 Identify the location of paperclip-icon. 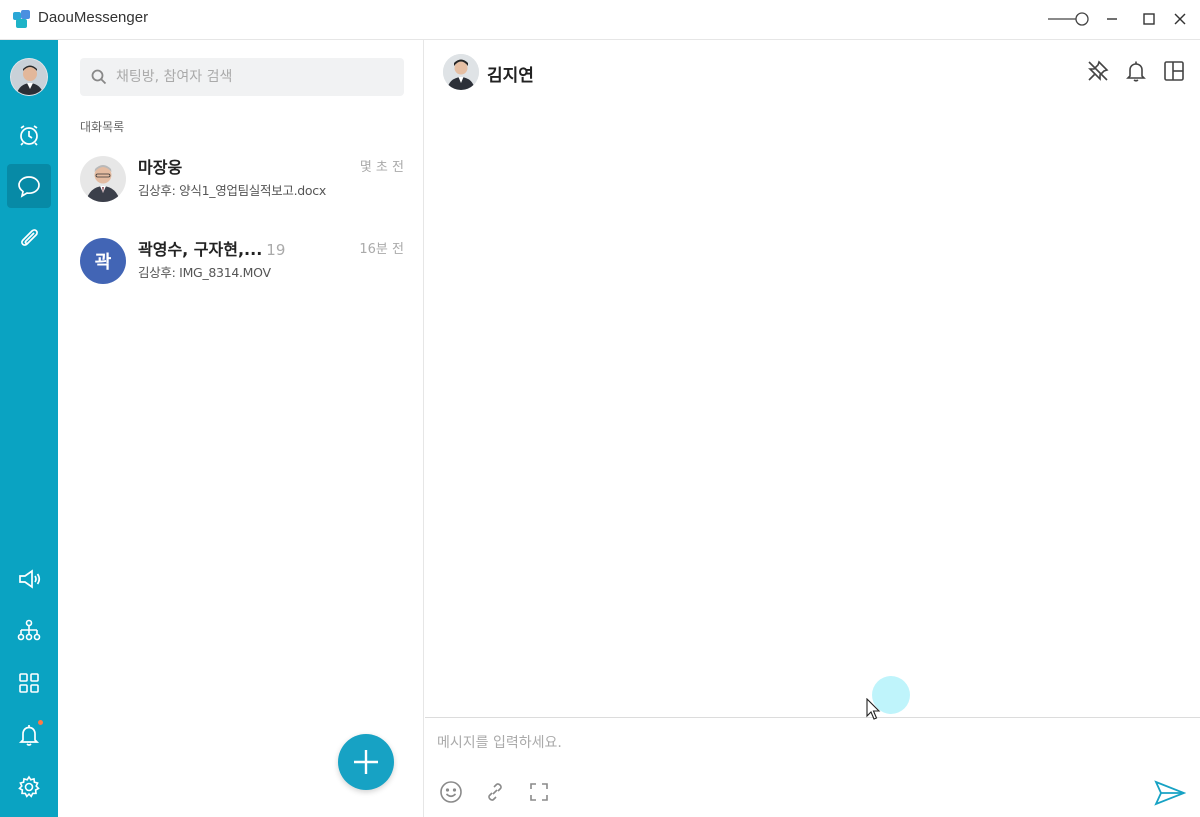
(29, 237).